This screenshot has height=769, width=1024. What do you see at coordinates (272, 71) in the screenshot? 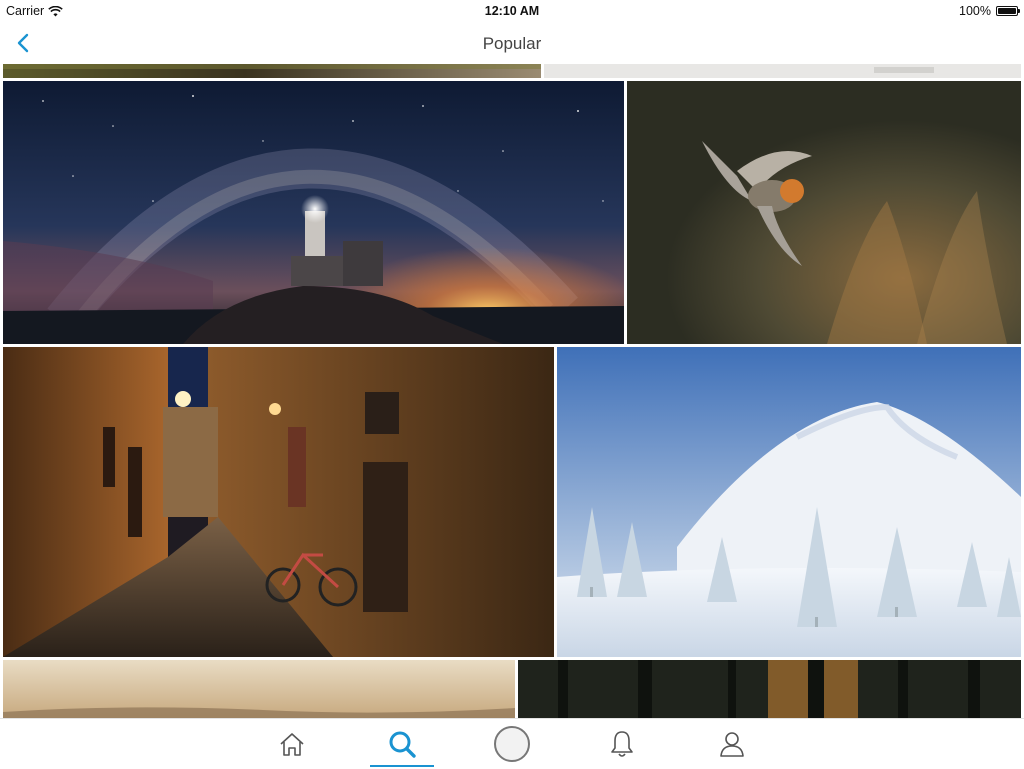
I see `photo-tile-forest-strip` at bounding box center [272, 71].